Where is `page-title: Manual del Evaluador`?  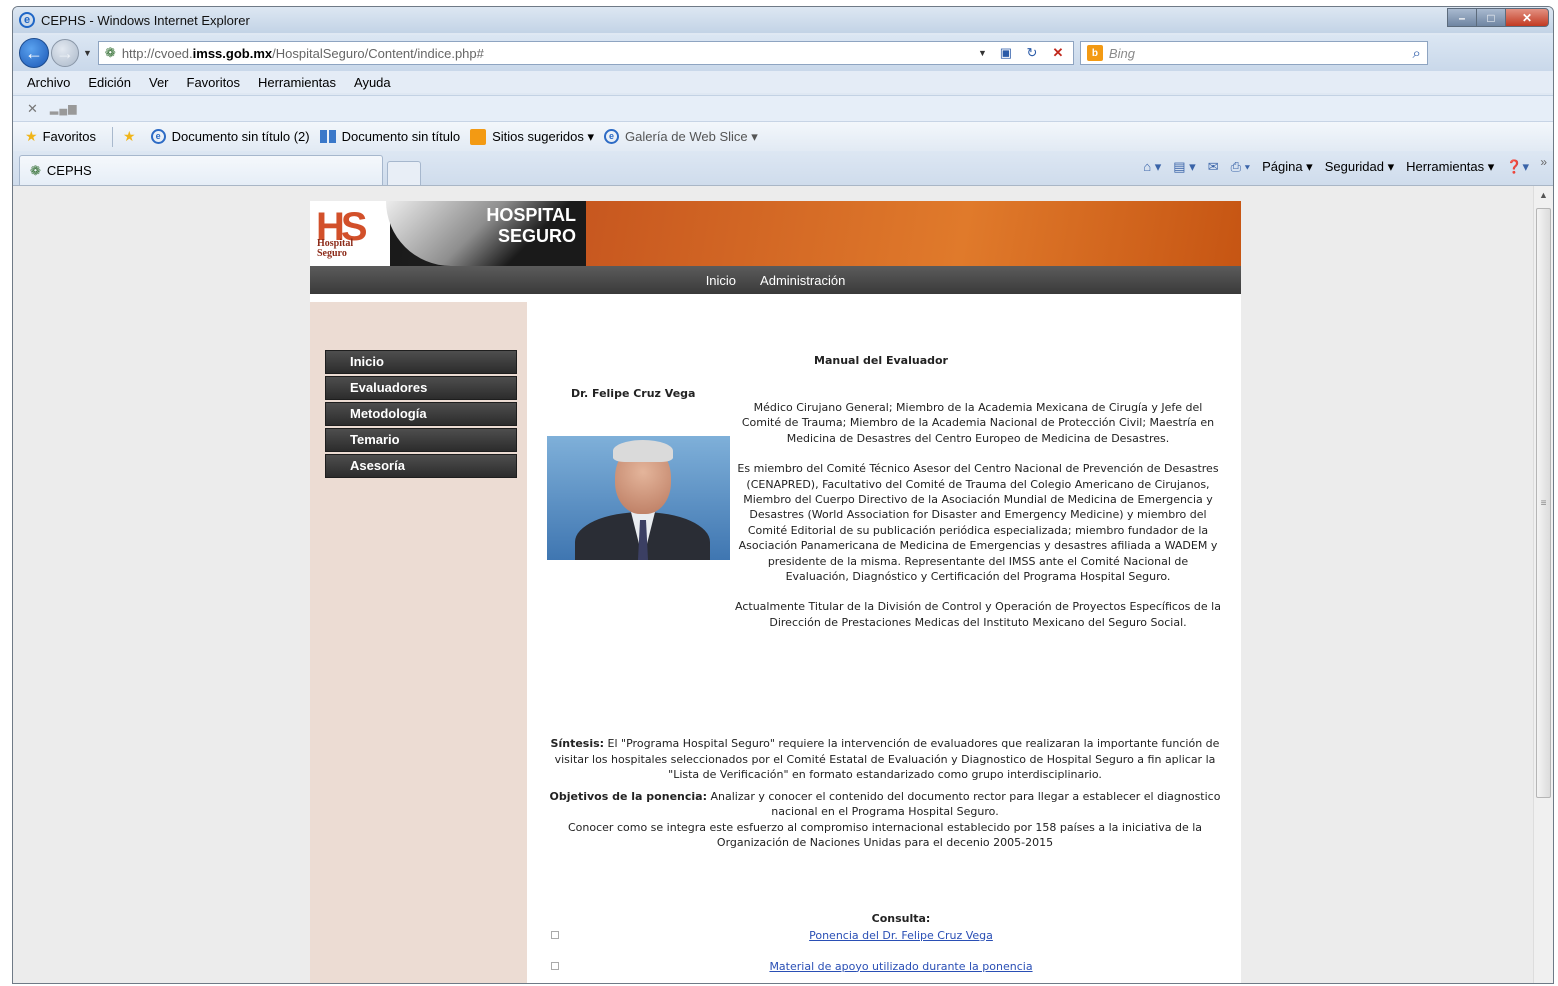 page-title: Manual del Evaluador is located at coordinates (881, 360).